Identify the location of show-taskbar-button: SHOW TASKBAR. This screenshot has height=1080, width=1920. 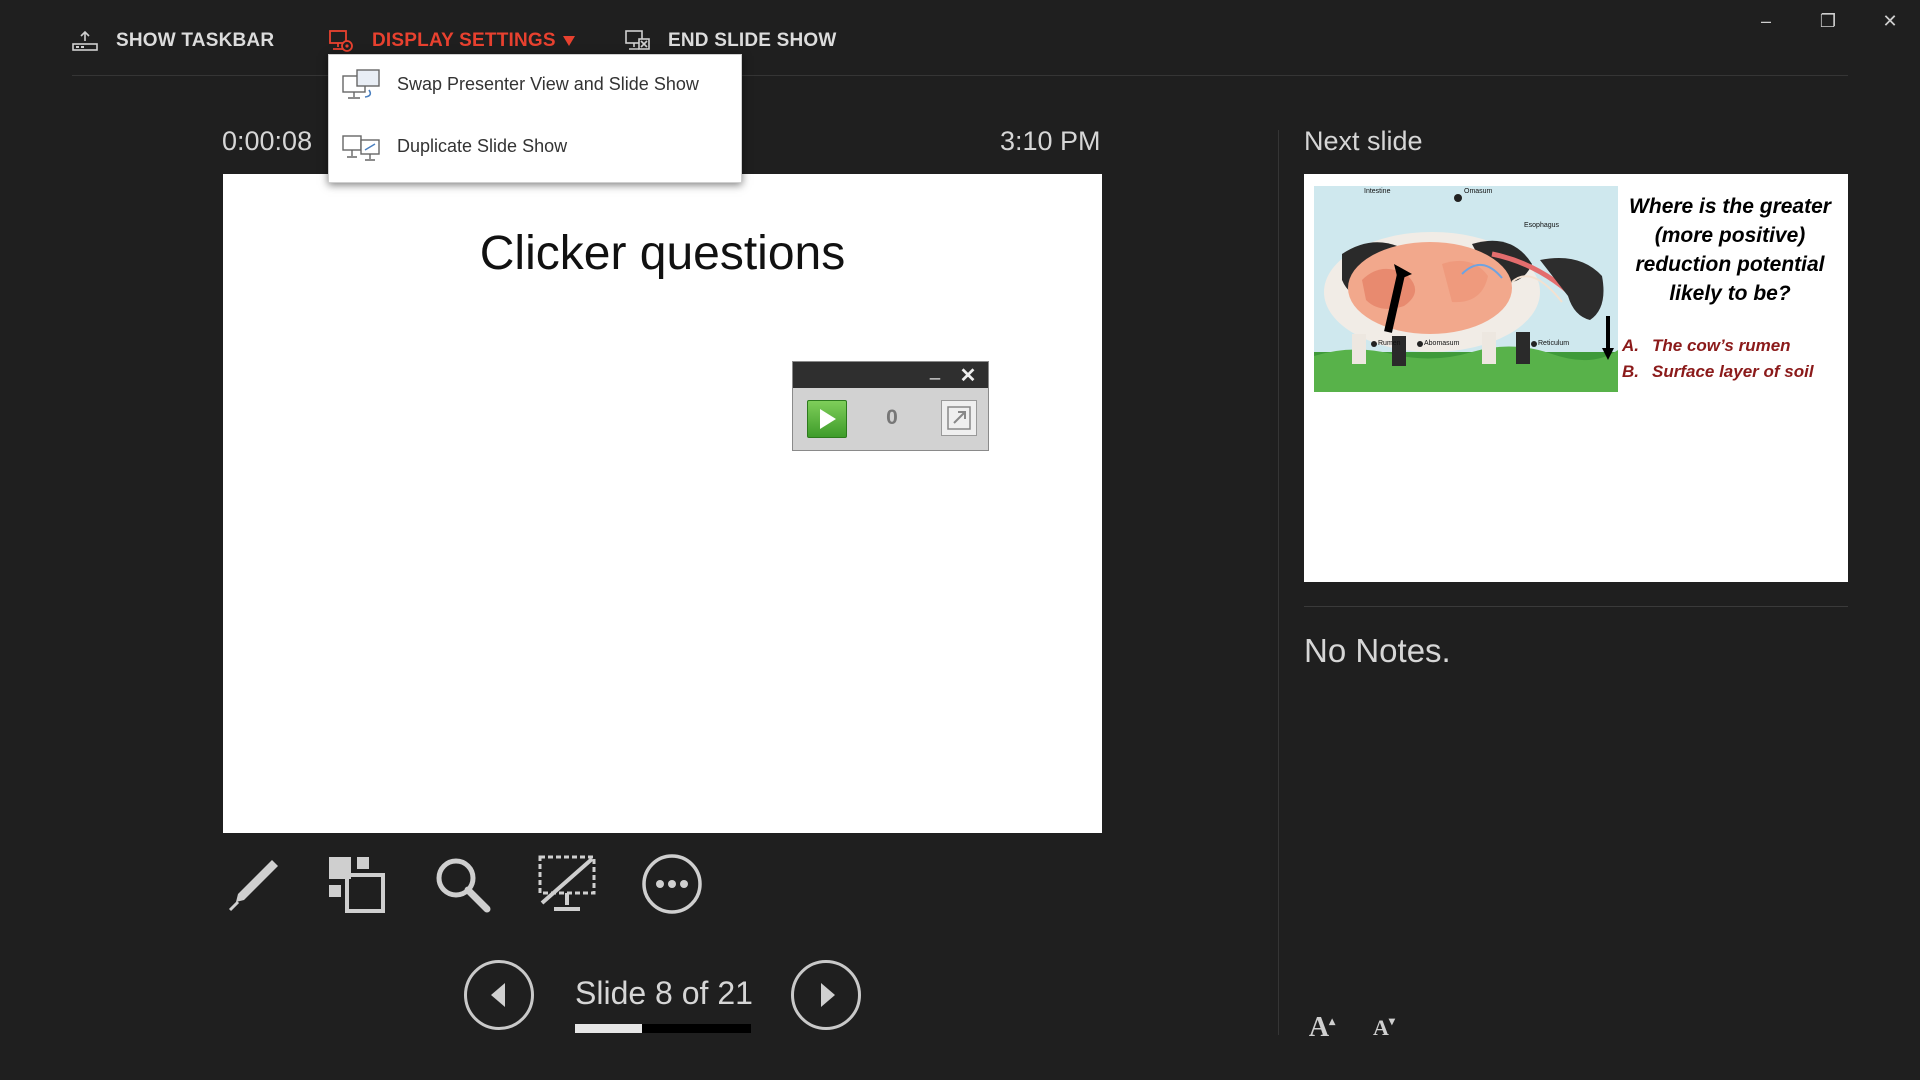
(173, 41).